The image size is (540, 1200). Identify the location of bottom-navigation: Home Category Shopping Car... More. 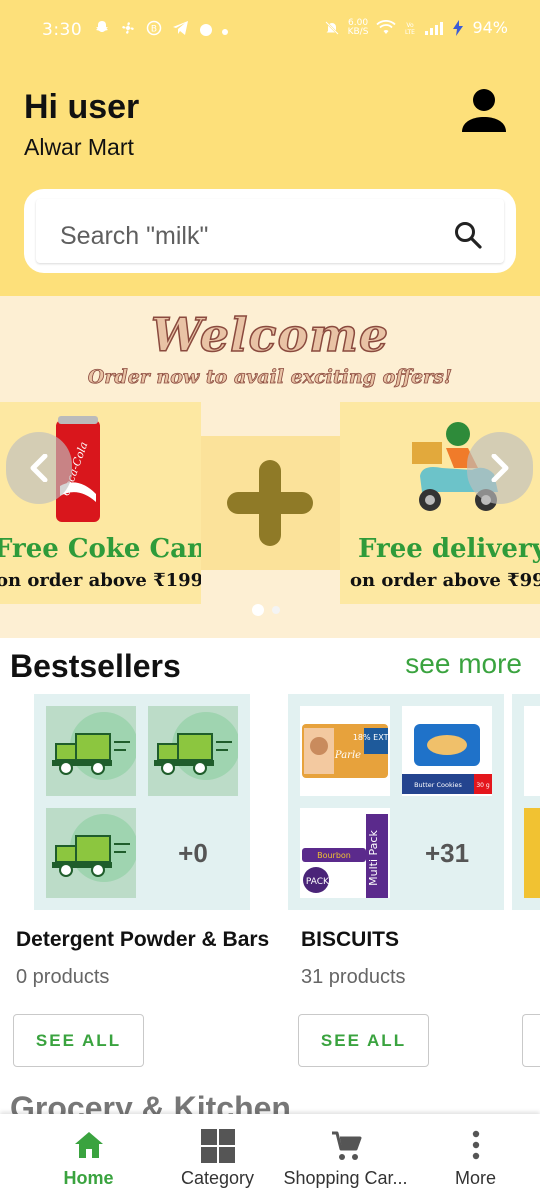
(270, 1157).